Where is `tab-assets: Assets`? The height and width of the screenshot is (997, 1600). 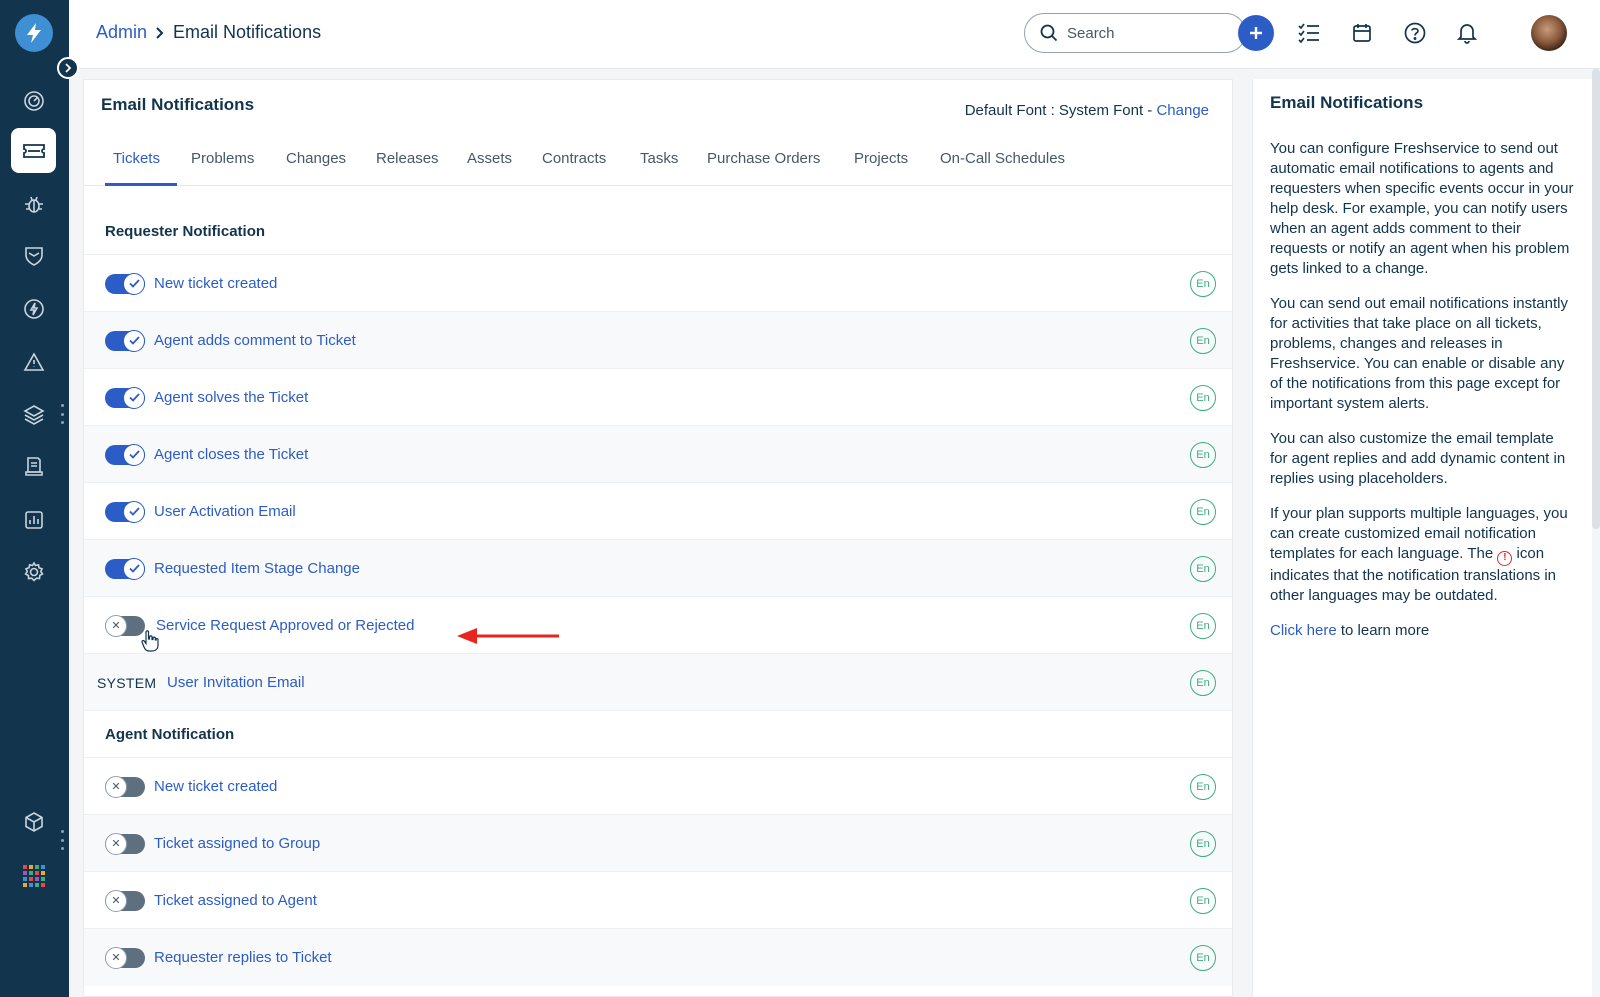
tab-assets: Assets is located at coordinates (489, 158).